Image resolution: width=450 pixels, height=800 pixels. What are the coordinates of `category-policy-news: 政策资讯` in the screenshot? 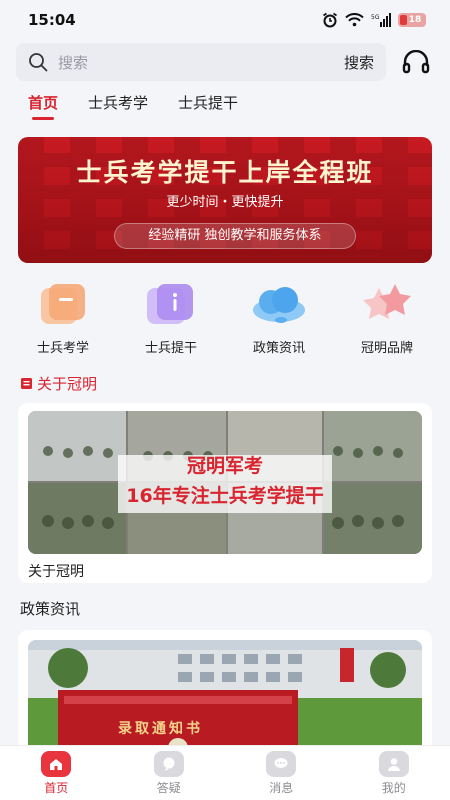 It's located at (279, 318).